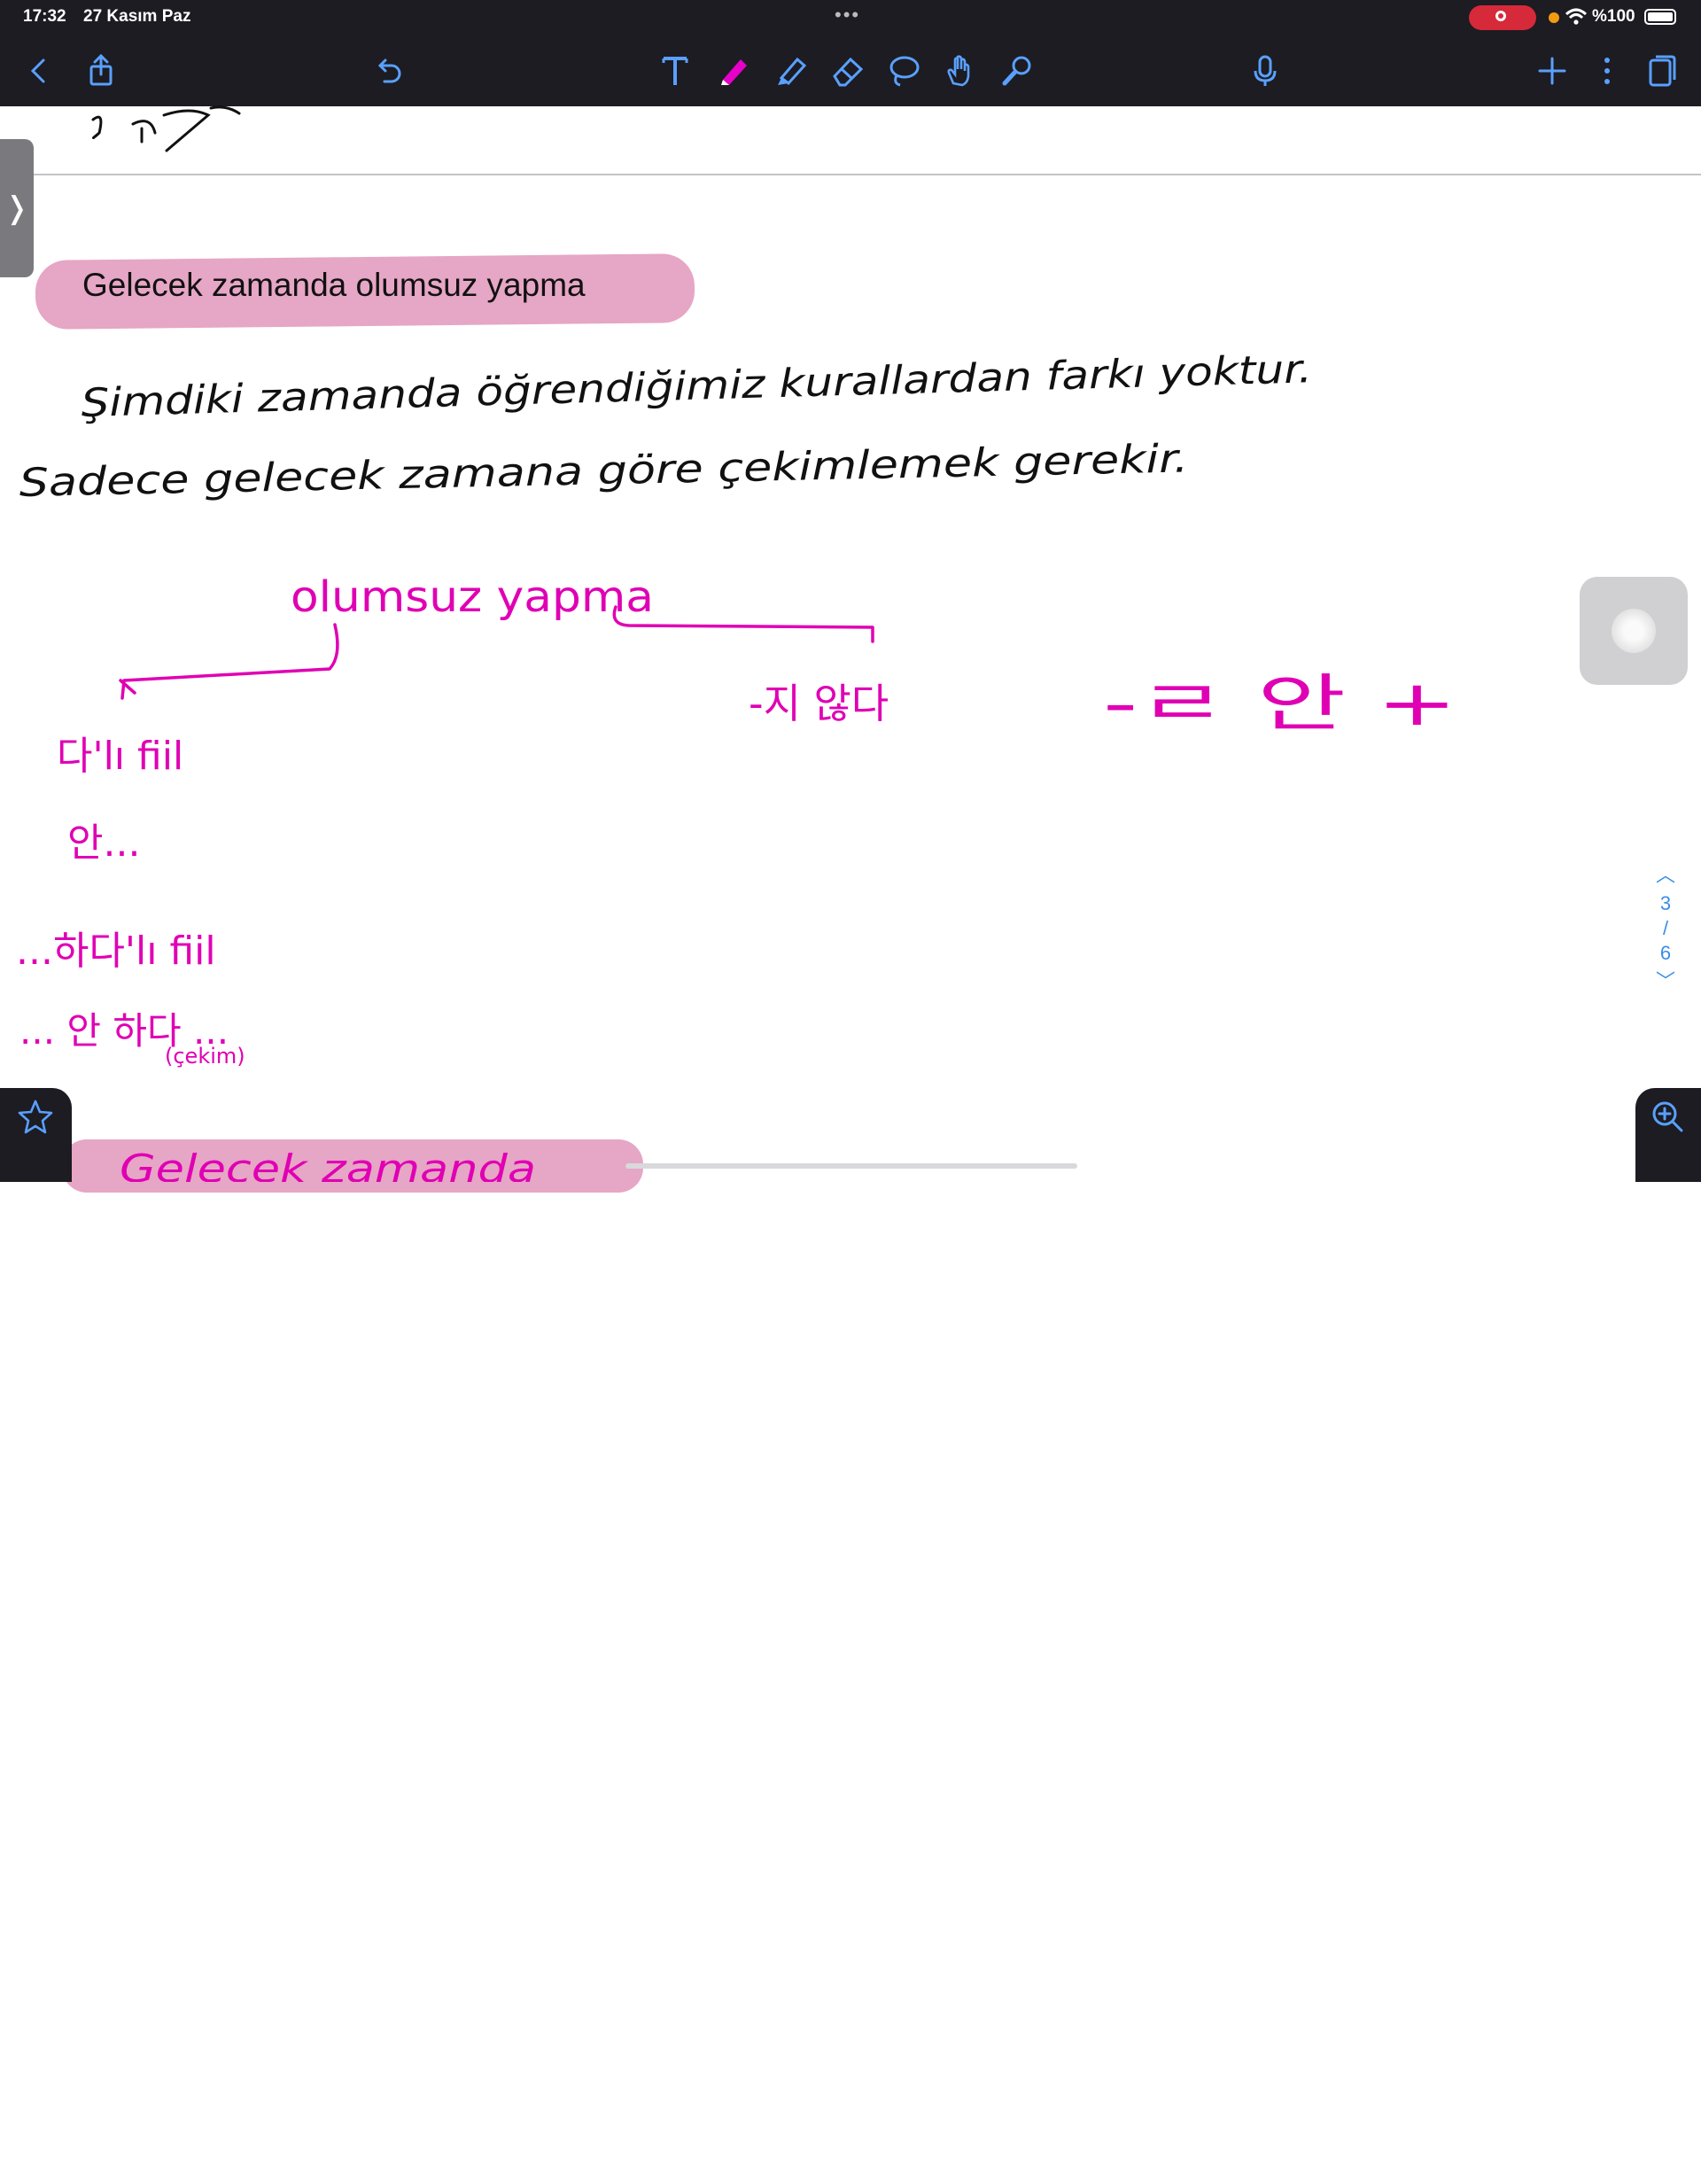 The width and height of the screenshot is (1701, 2184). What do you see at coordinates (1634, 631) in the screenshot?
I see `floating-drag-handle` at bounding box center [1634, 631].